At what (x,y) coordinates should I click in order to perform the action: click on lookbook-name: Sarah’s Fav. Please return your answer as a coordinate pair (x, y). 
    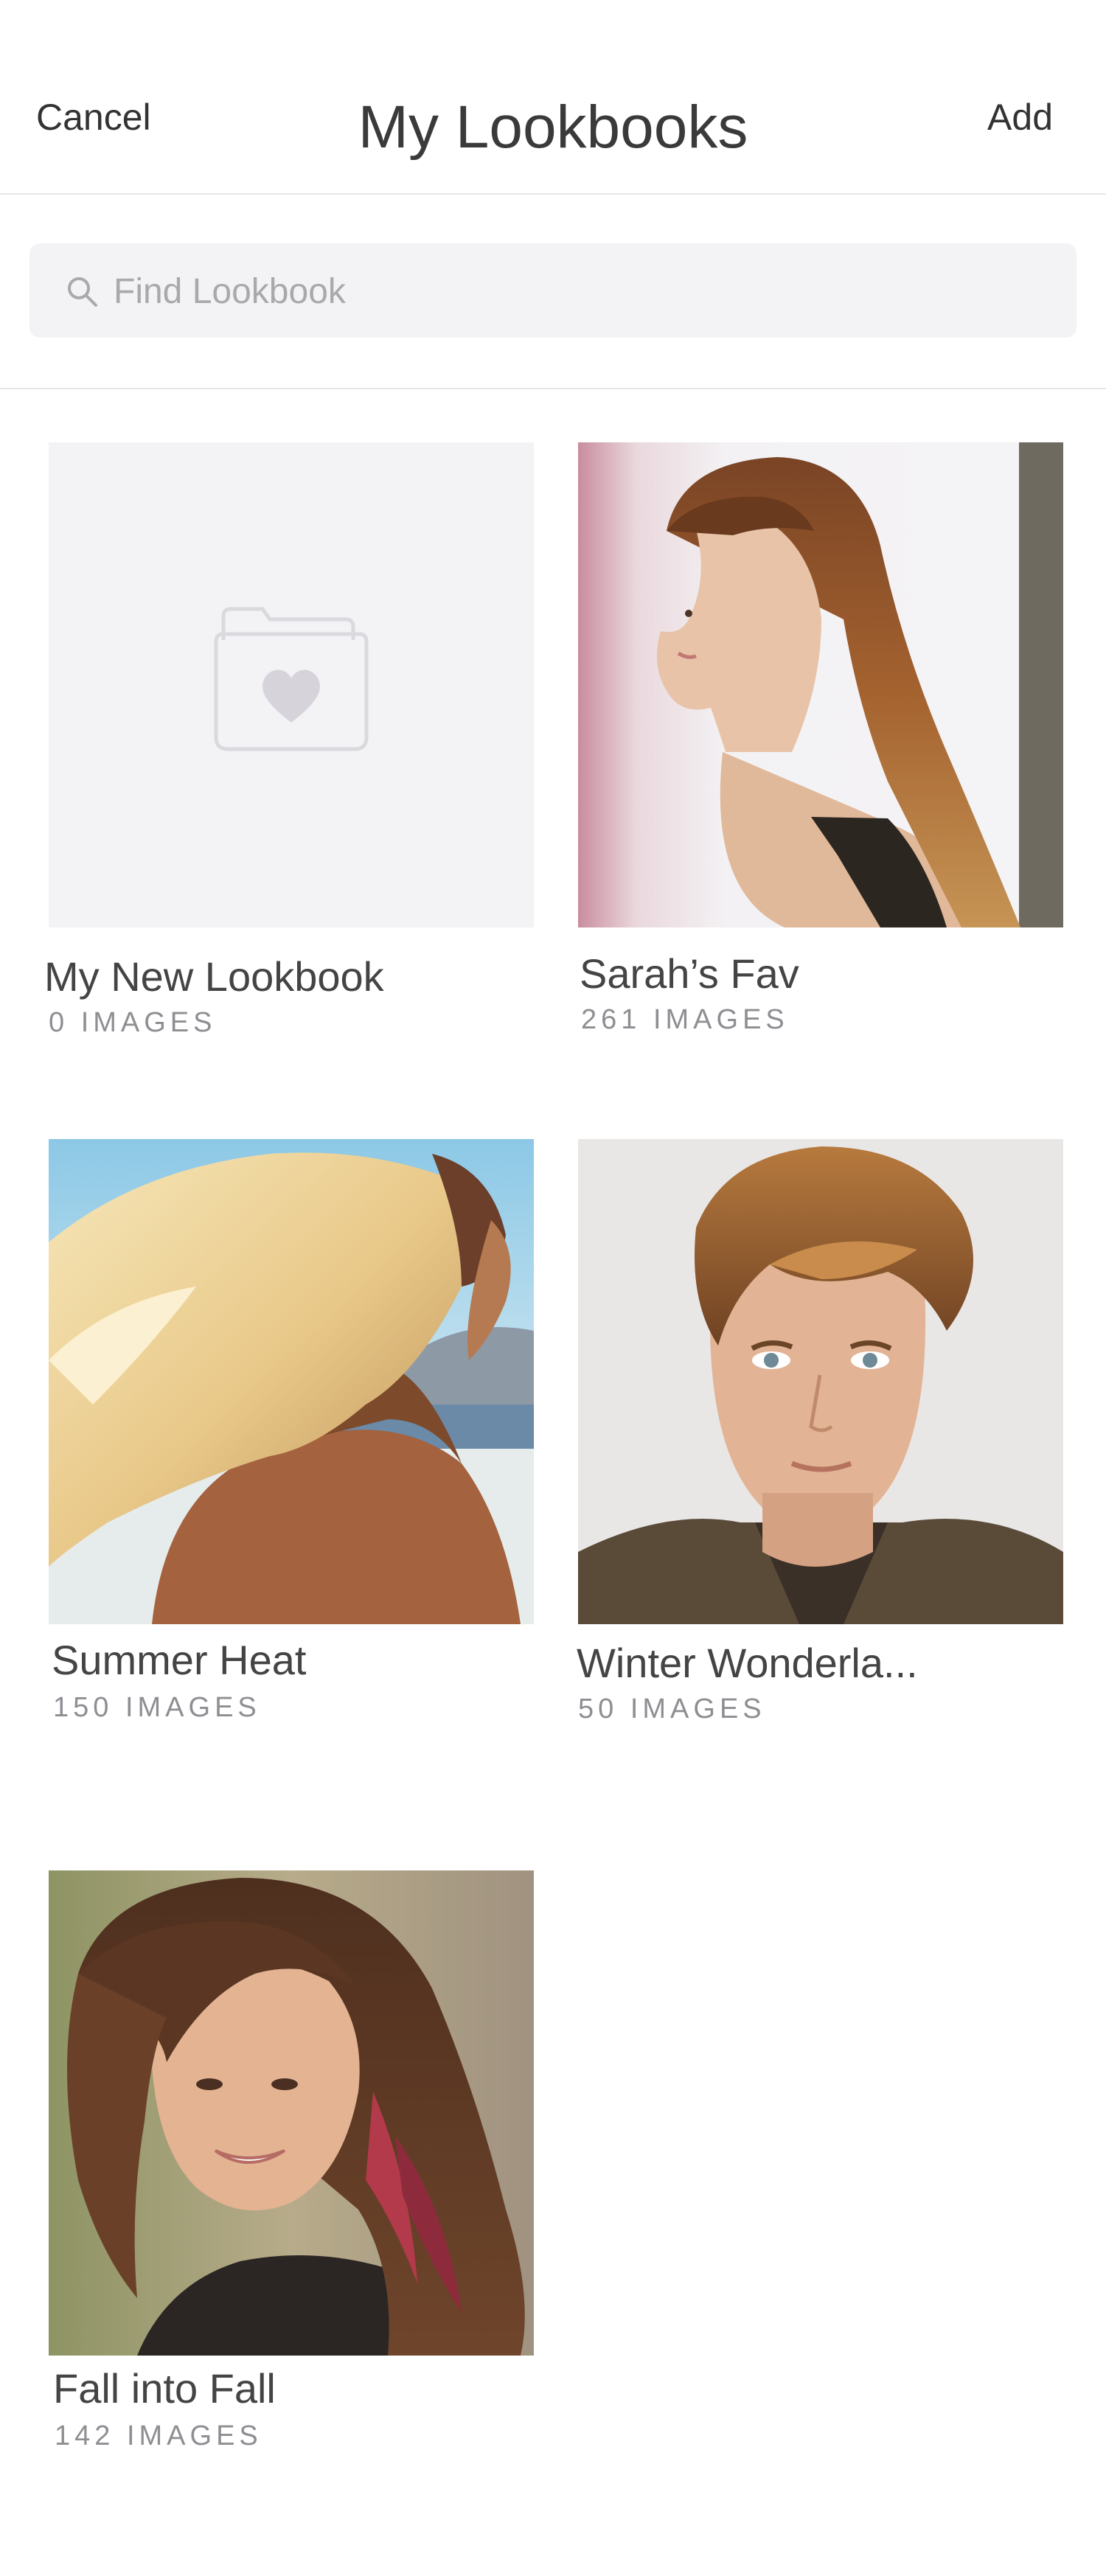
    Looking at the image, I should click on (689, 974).